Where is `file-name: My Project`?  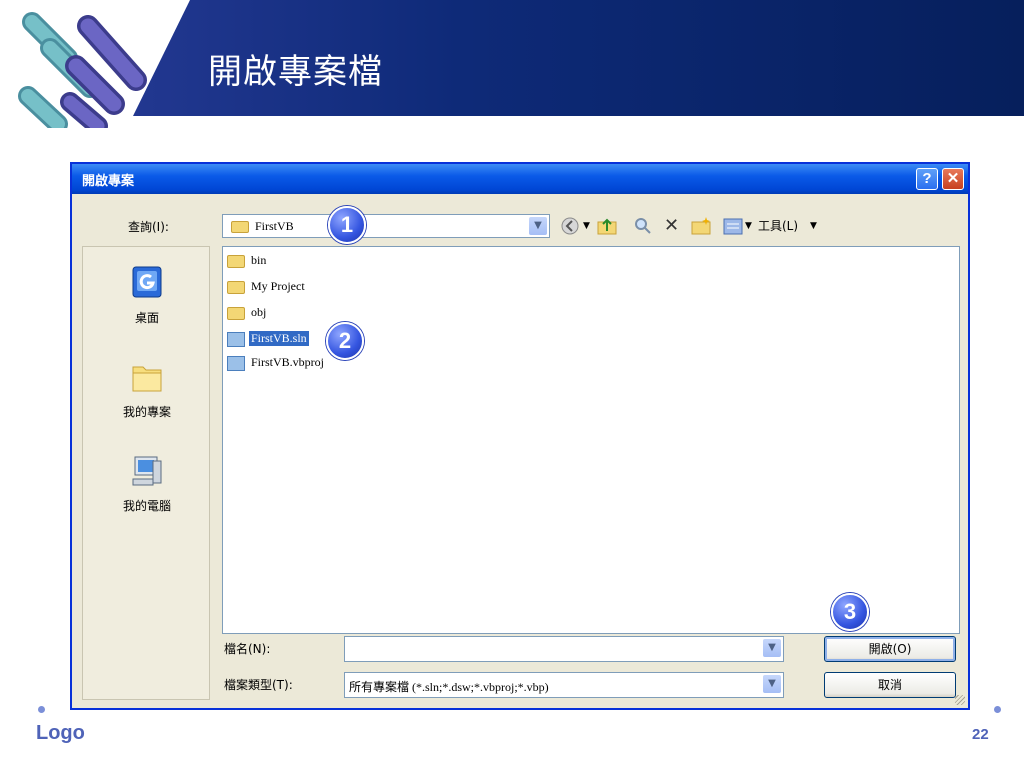
file-name: My Project is located at coordinates (278, 286).